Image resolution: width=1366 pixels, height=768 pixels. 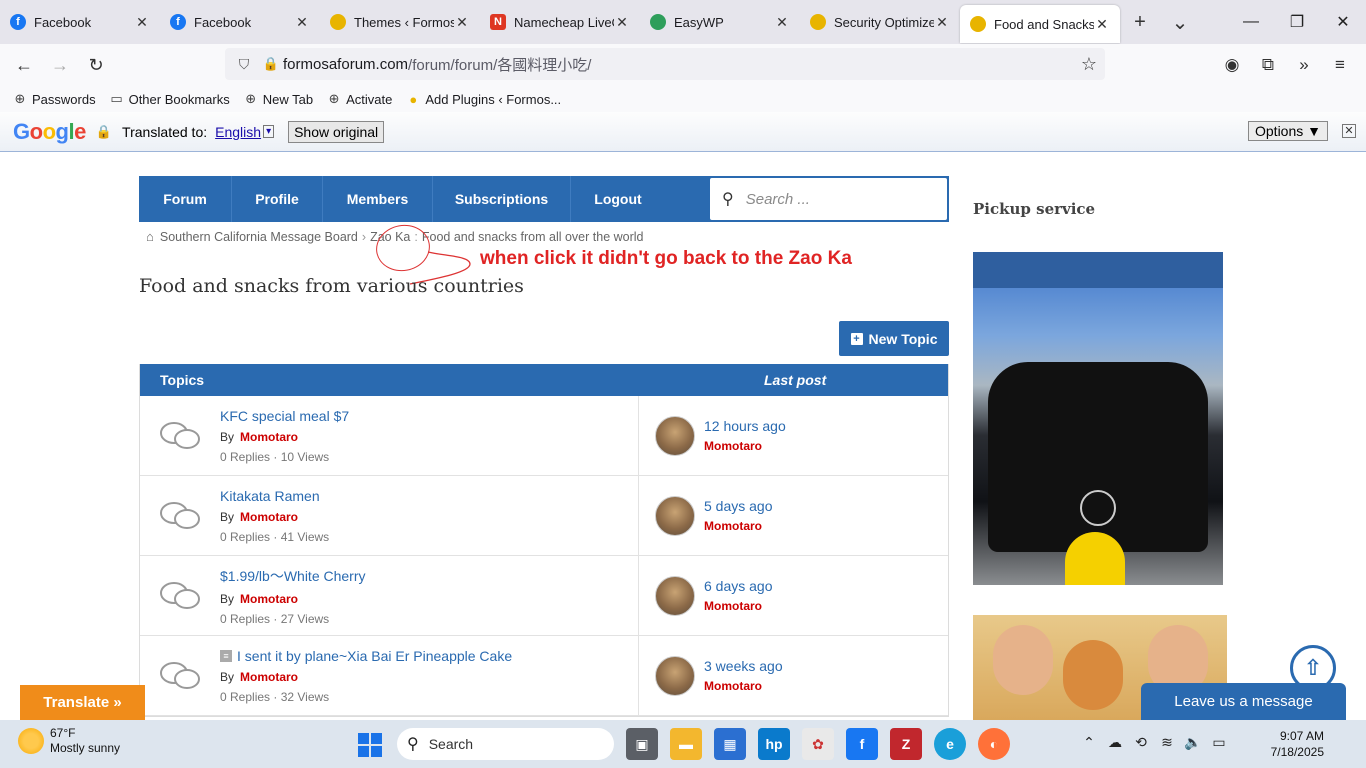 I want to click on language-dropdown-icon: ▾, so click(x=269, y=131).